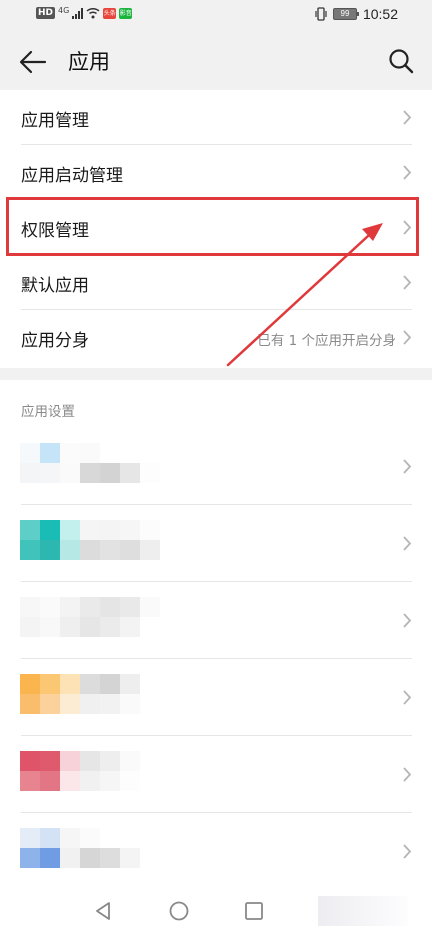 Image resolution: width=432 pixels, height=932 pixels. What do you see at coordinates (110, 13) in the screenshot?
I see `app-notification-icon: 头条` at bounding box center [110, 13].